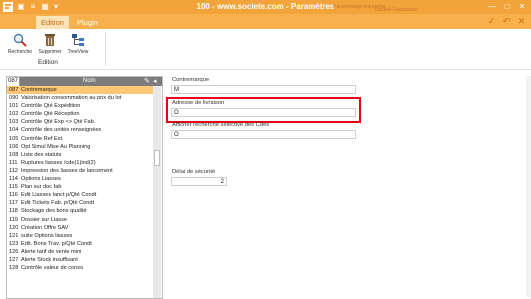 Image resolution: width=531 pixels, height=299 pixels. Describe the element at coordinates (42, 138) in the screenshot. I see `list-item-name: Contrôle Ref Ext.` at that location.